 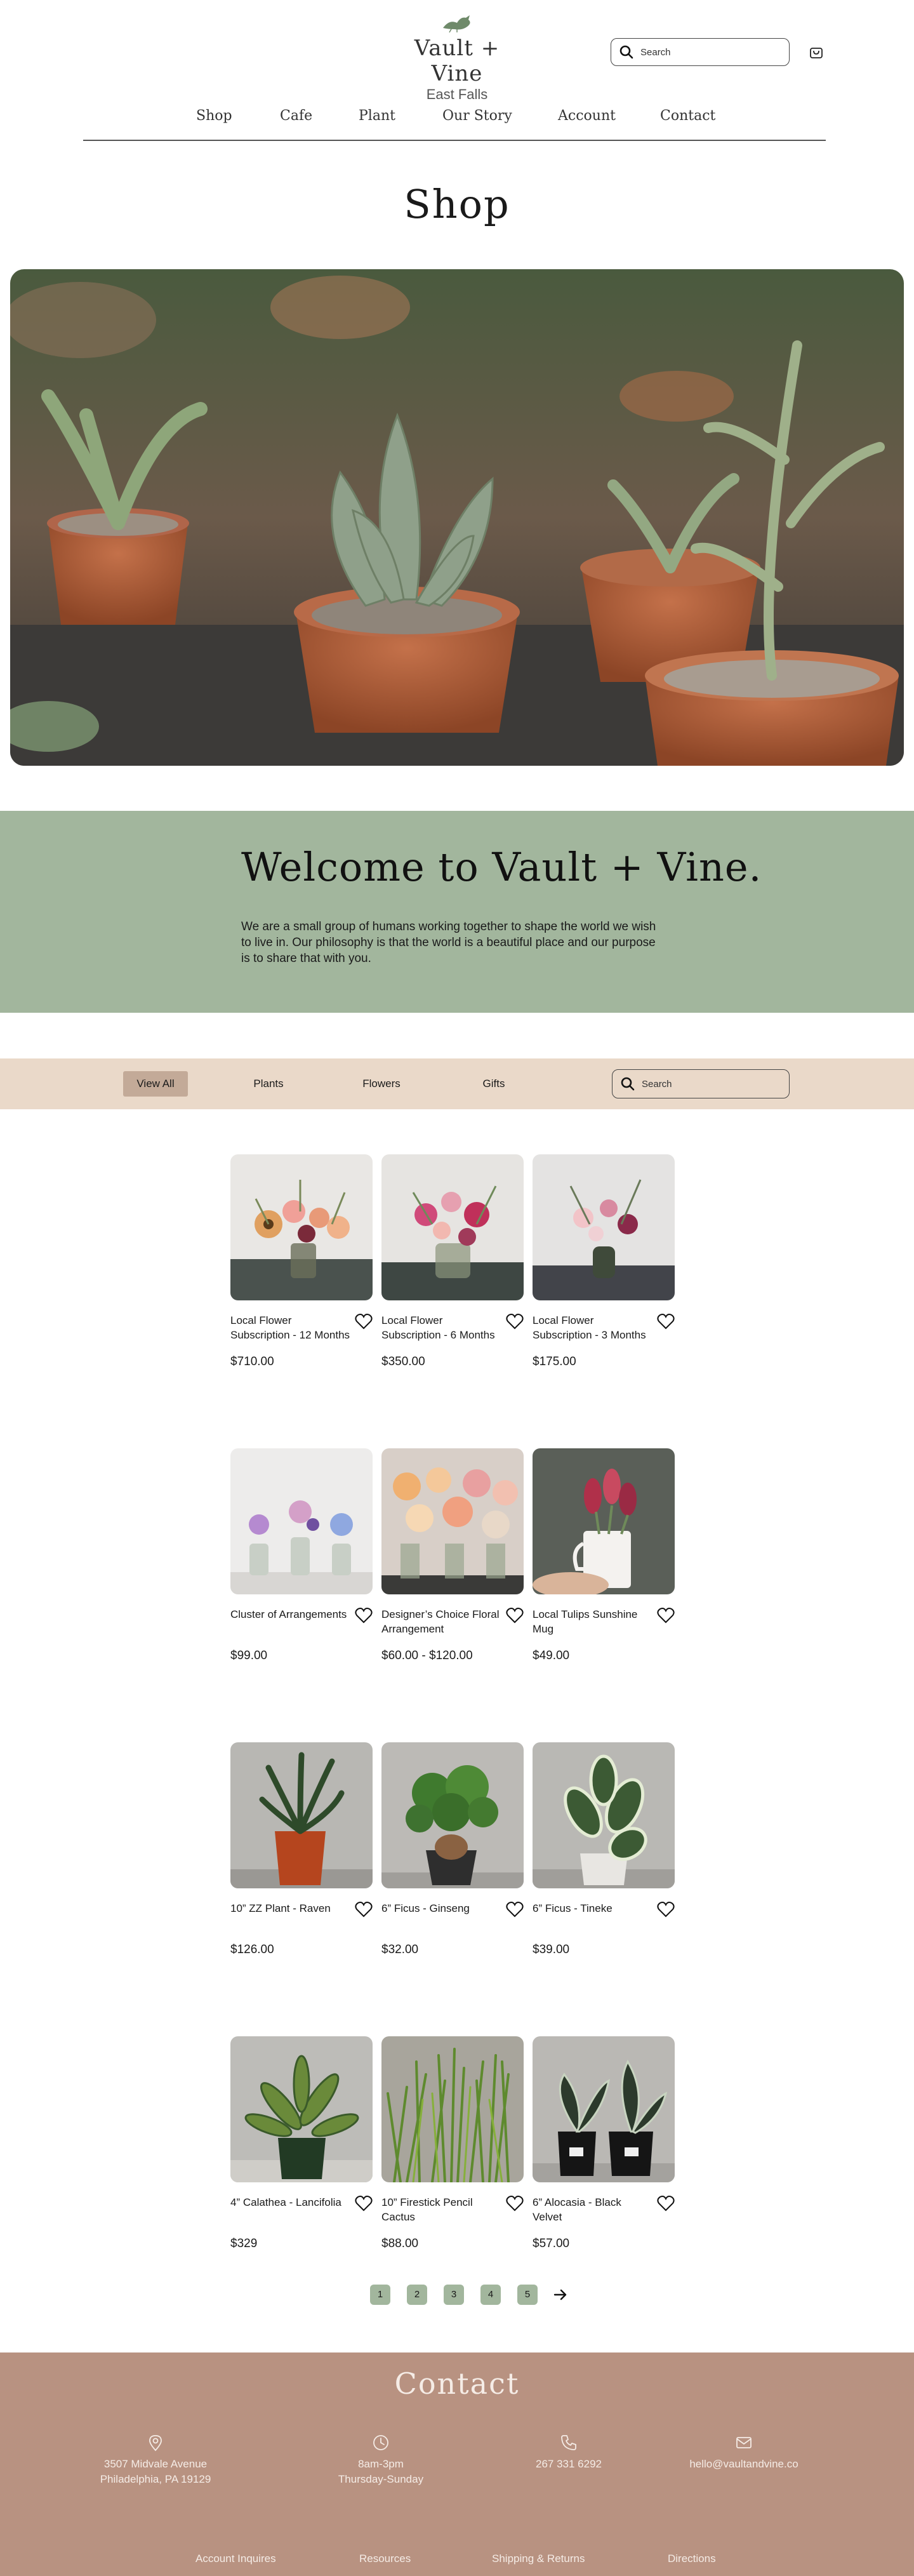 What do you see at coordinates (593, 2209) in the screenshot?
I see `product-name: 6” Alocasia - Black Velvet` at bounding box center [593, 2209].